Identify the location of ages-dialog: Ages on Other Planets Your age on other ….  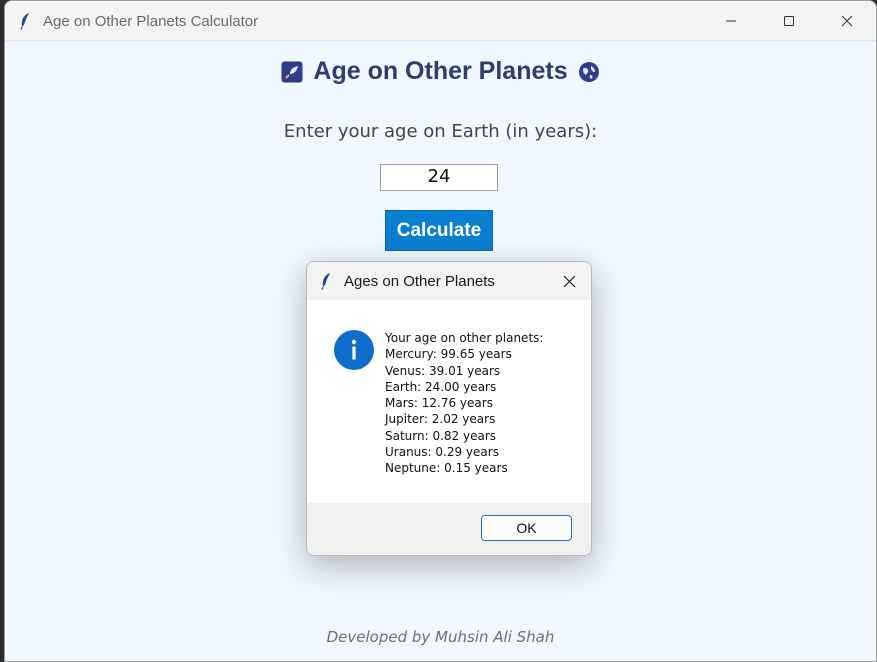
(449, 408).